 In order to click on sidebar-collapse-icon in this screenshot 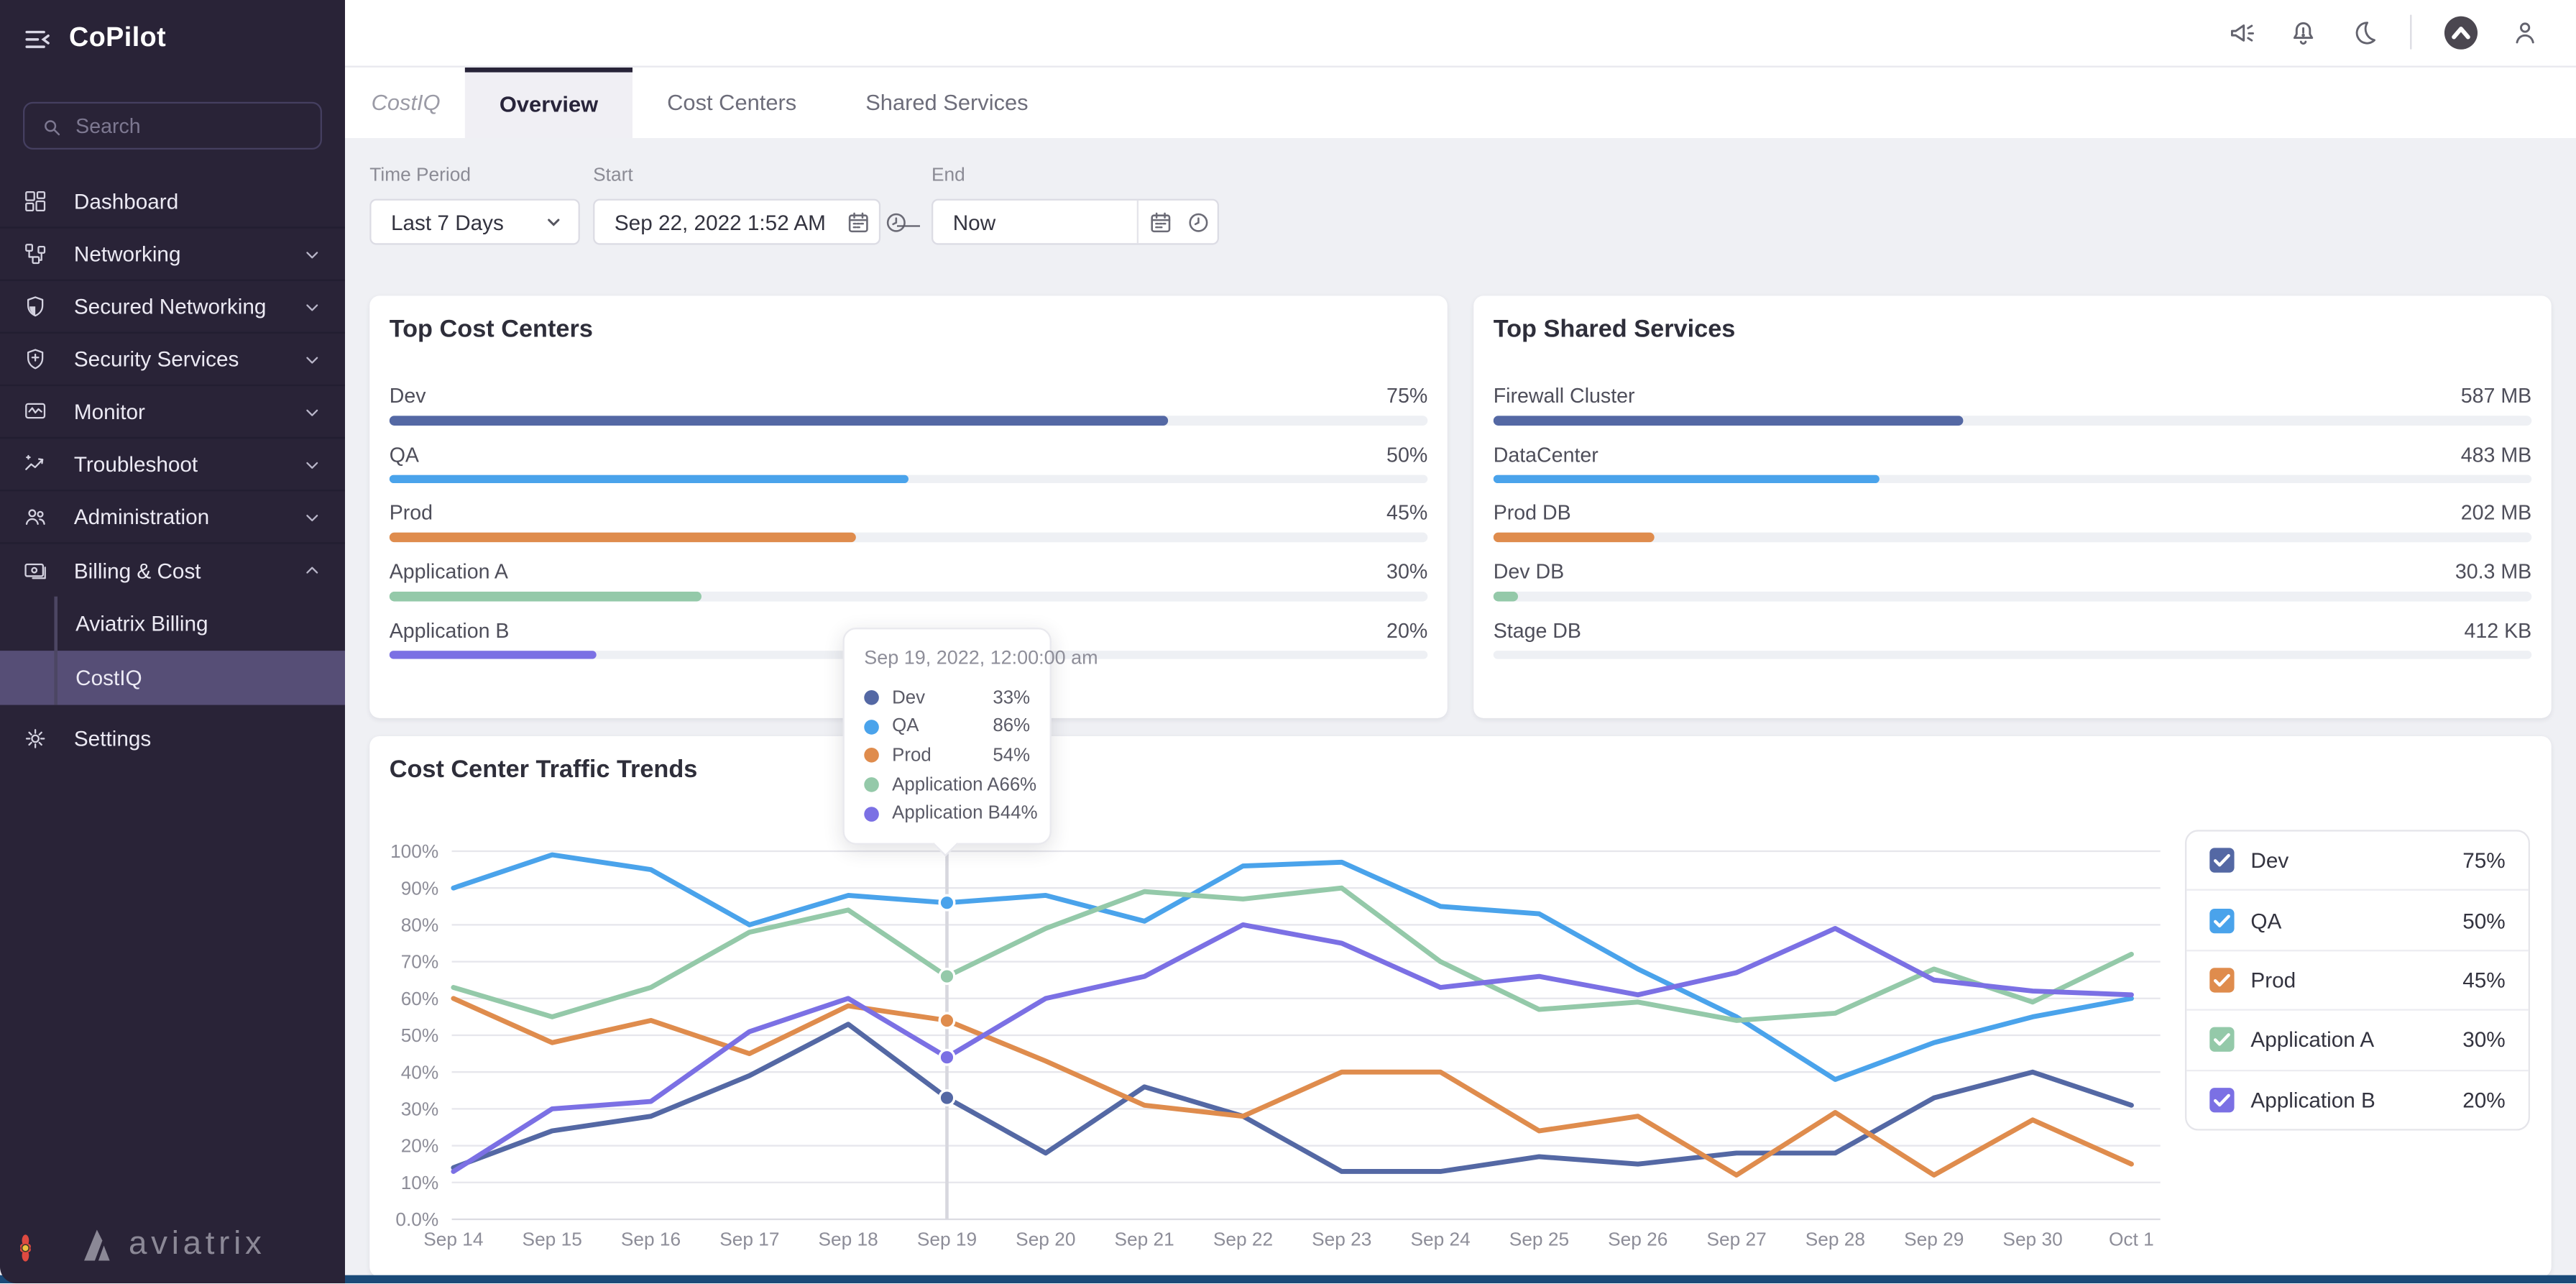, I will do `click(37, 38)`.